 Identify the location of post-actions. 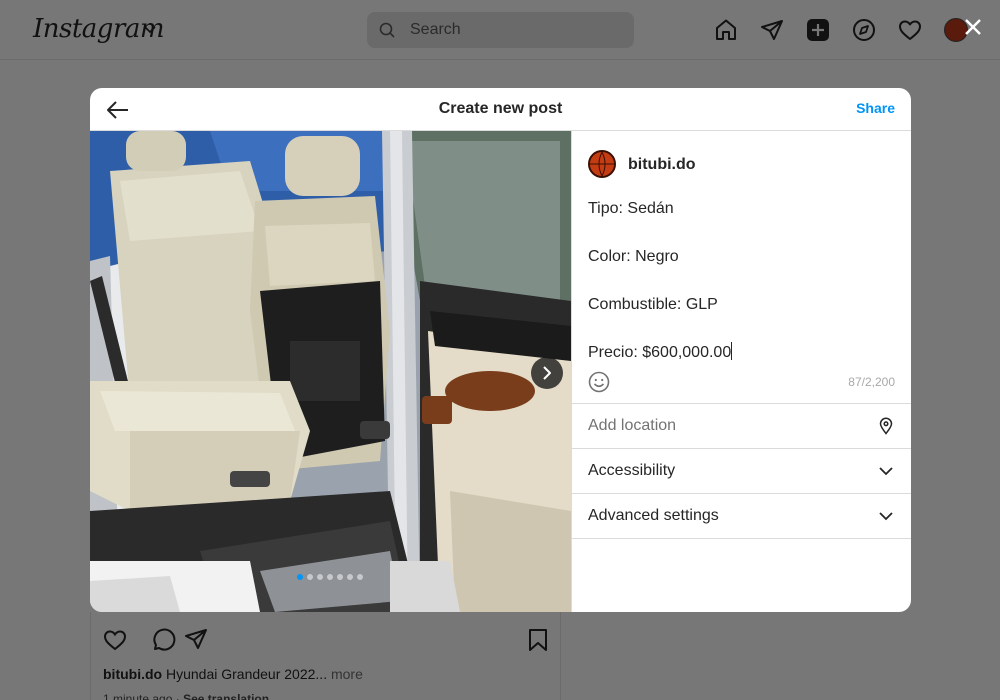
(155, 639).